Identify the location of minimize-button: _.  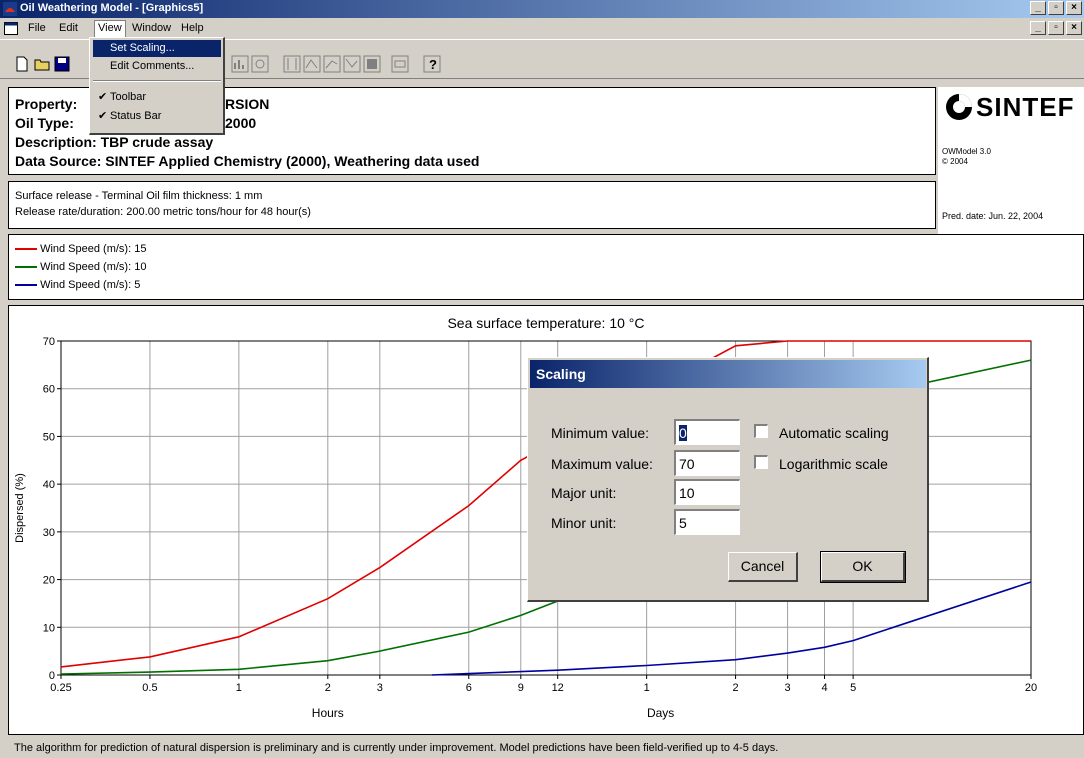
(1038, 8).